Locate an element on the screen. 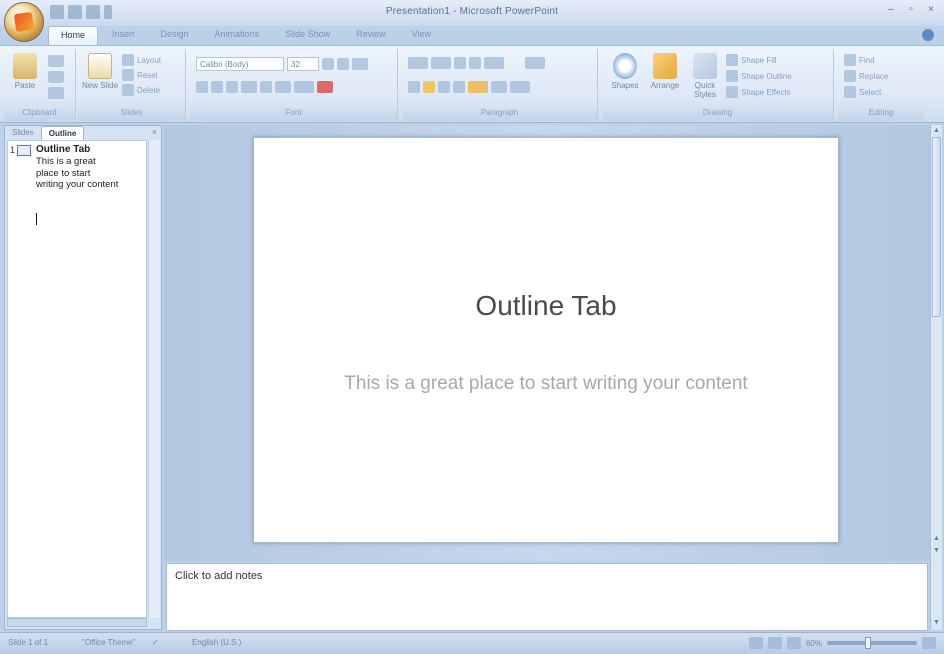  change-case-icon is located at coordinates (304, 87).